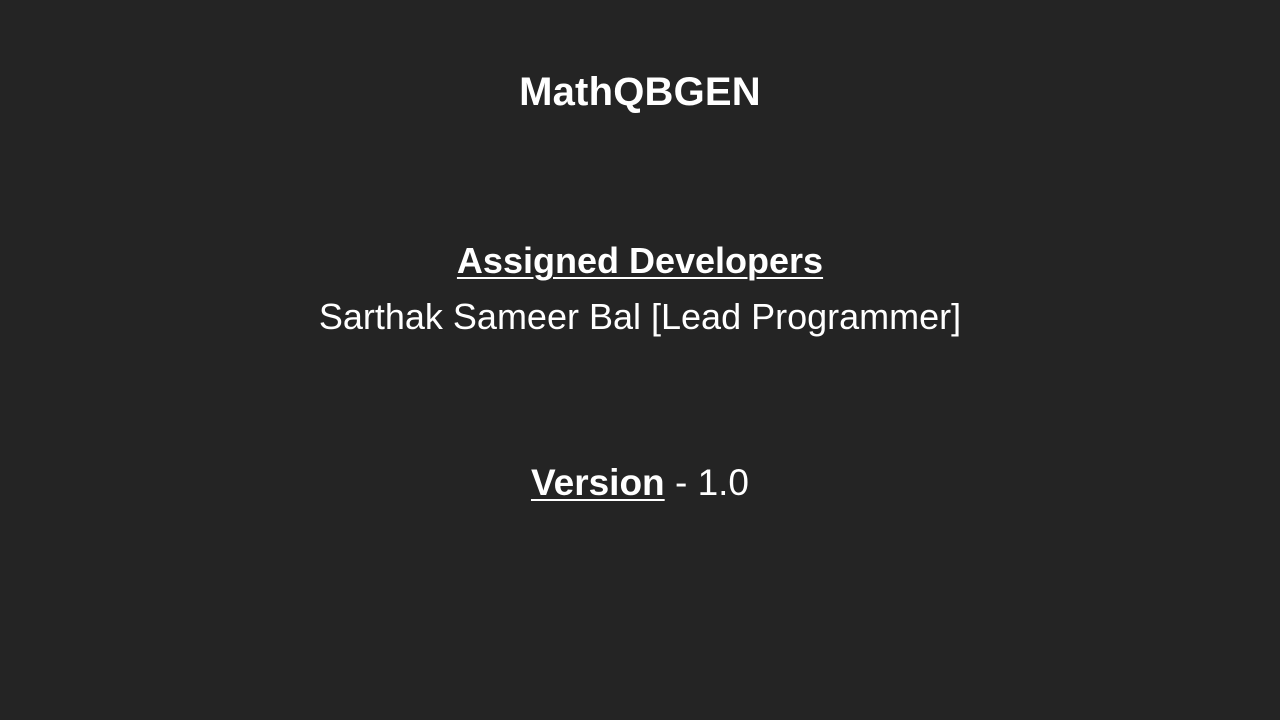 Image resolution: width=1280 pixels, height=720 pixels. What do you see at coordinates (640, 316) in the screenshot?
I see `developer-name: Sarthak Sameer Bal [Lead Programmer]` at bounding box center [640, 316].